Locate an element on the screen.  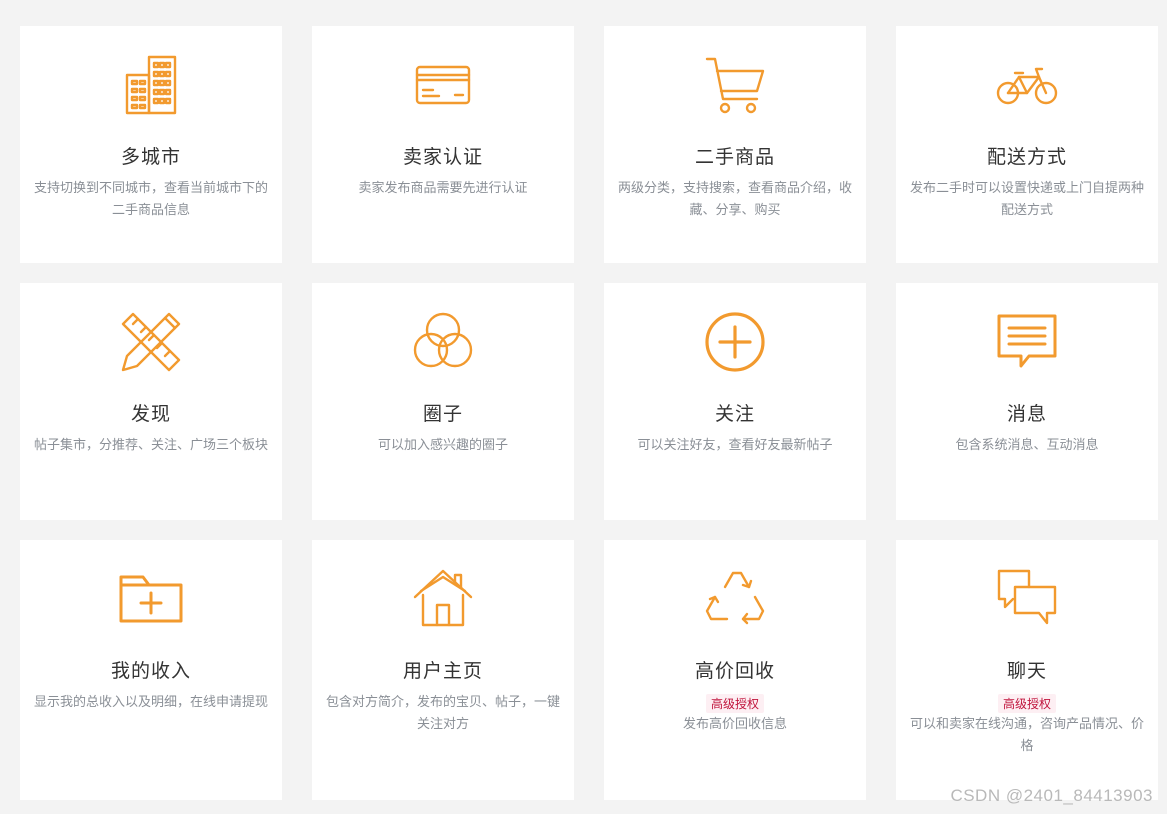
feature-card-my-income: 我的收入 显示我的总收入以及明细，在线申请提现 is located at coordinates (151, 670).